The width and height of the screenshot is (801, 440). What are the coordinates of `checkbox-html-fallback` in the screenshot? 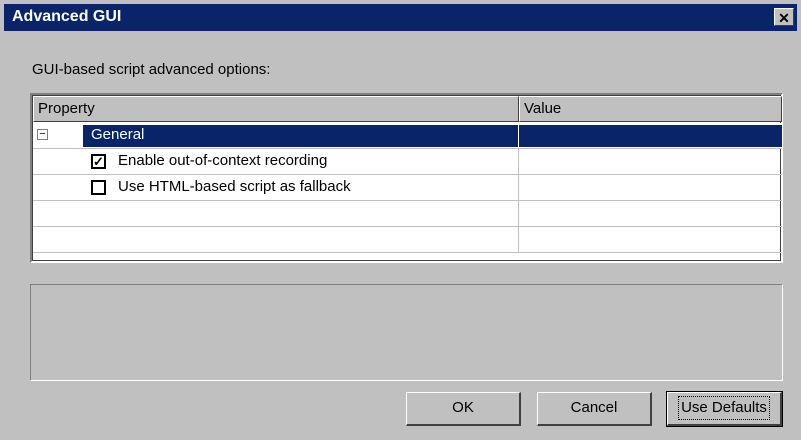 It's located at (98, 187).